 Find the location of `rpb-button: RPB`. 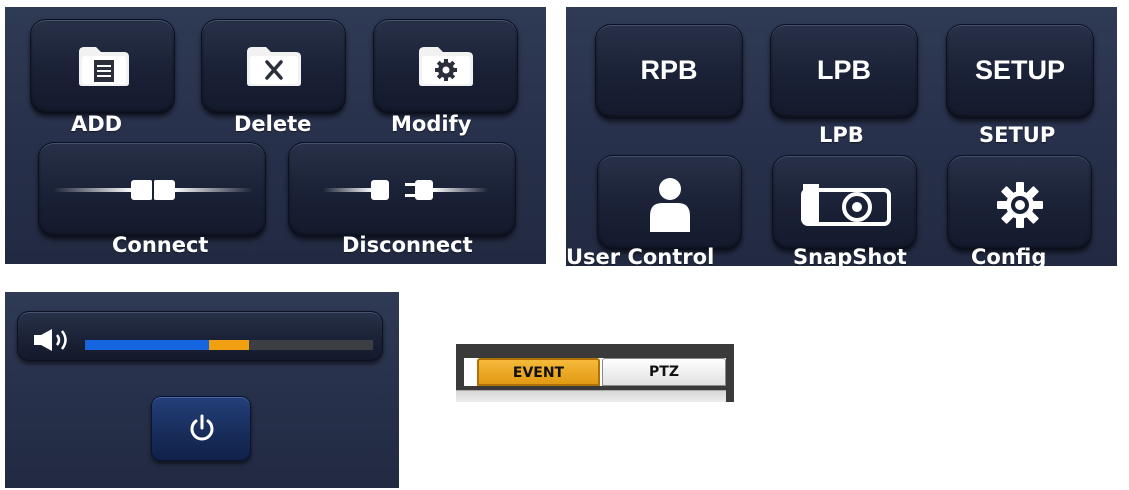

rpb-button: RPB is located at coordinates (669, 71).